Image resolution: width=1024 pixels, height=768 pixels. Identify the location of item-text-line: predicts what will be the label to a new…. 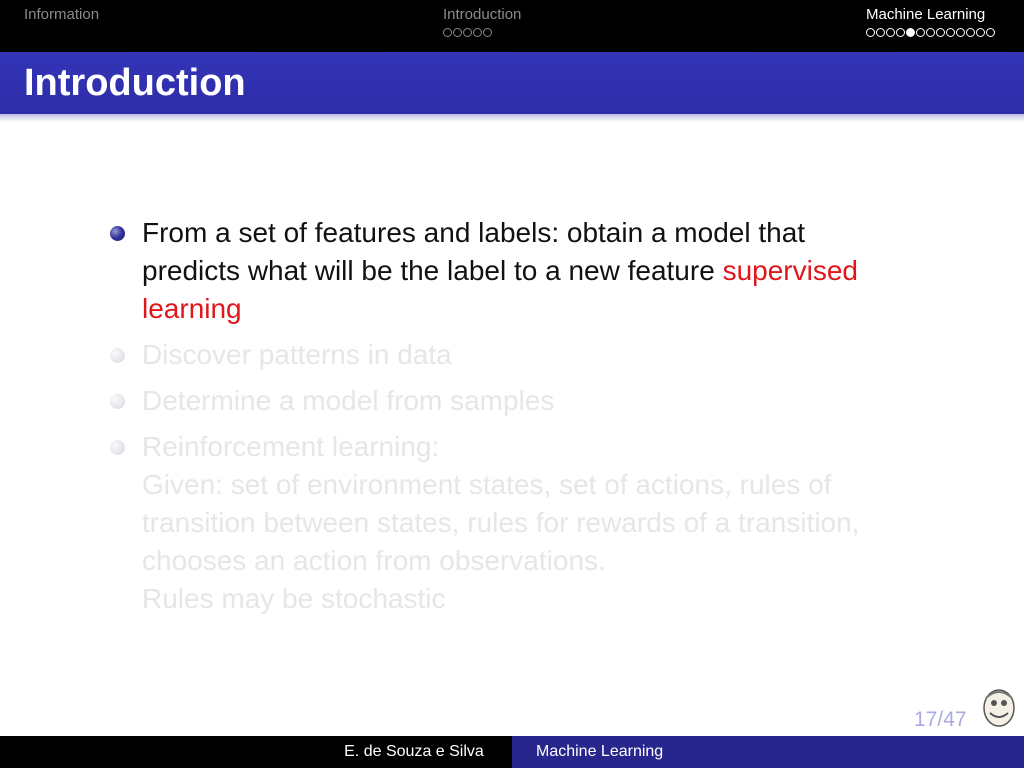
(545, 271).